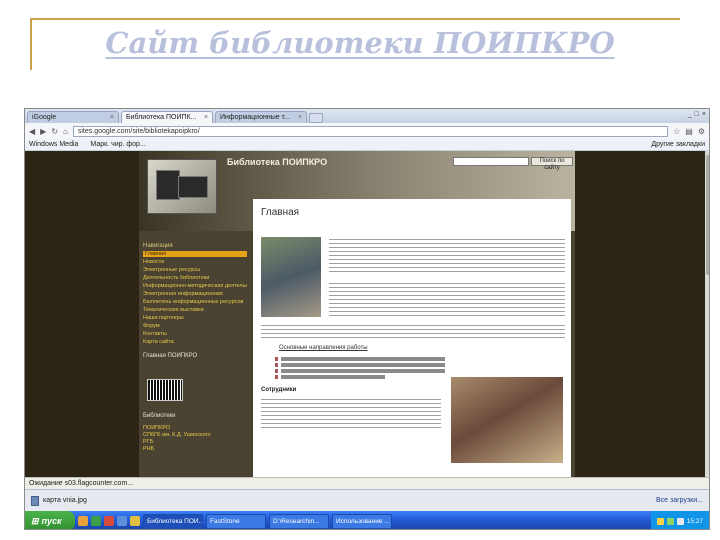  Describe the element at coordinates (280, 212) in the screenshot. I see `page-title: Главная` at that location.